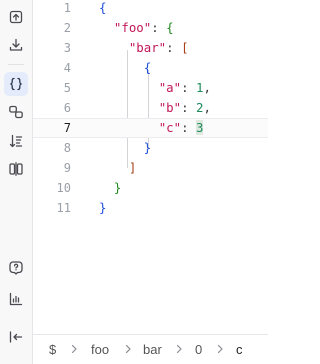 The width and height of the screenshot is (320, 364). Describe the element at coordinates (16, 182) in the screenshot. I see `sidebar` at that location.